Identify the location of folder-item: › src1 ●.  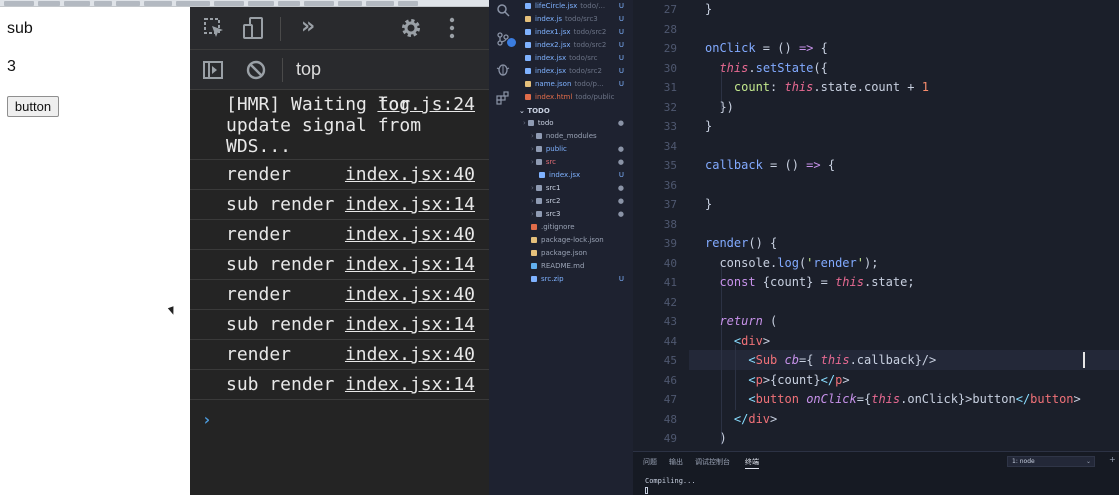
(575, 188).